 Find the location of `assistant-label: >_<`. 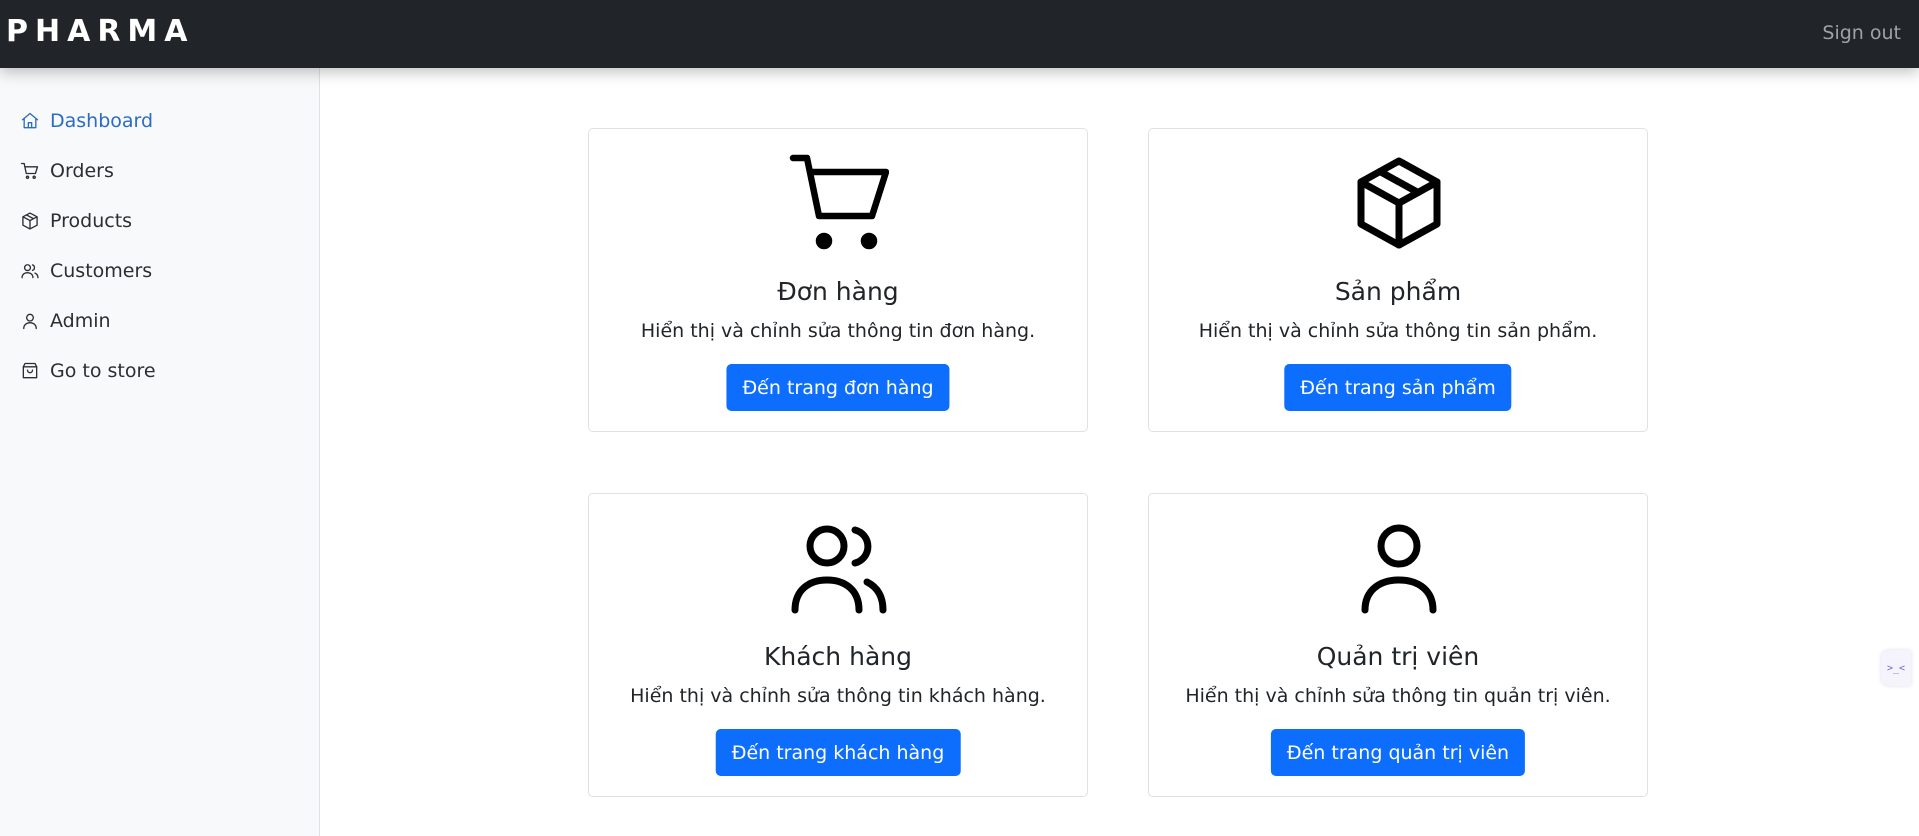

assistant-label: >_< is located at coordinates (1896, 668).